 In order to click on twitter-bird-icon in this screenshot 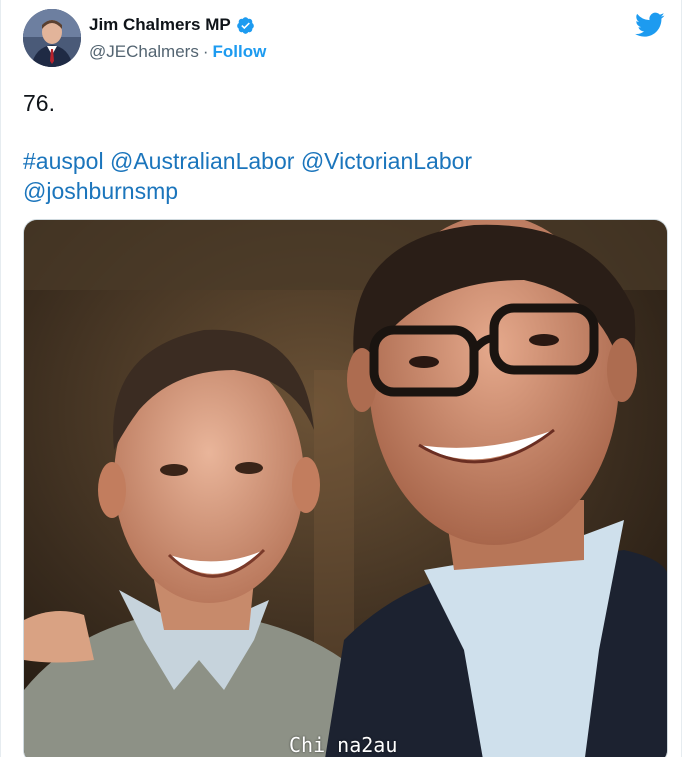, I will do `click(650, 25)`.